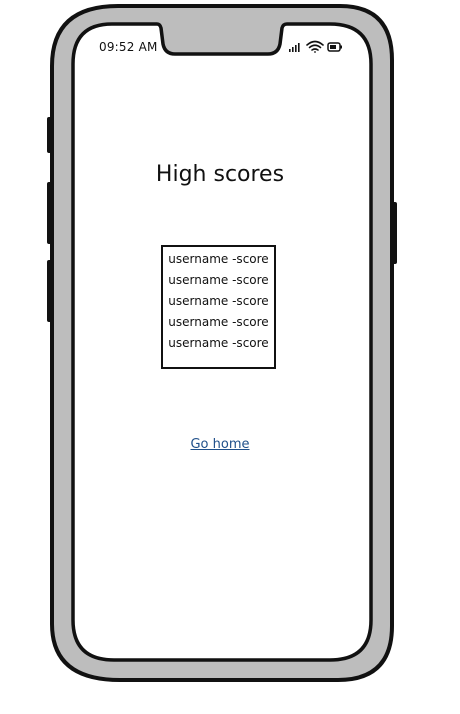  I want to click on page-title: High scores, so click(220, 174).